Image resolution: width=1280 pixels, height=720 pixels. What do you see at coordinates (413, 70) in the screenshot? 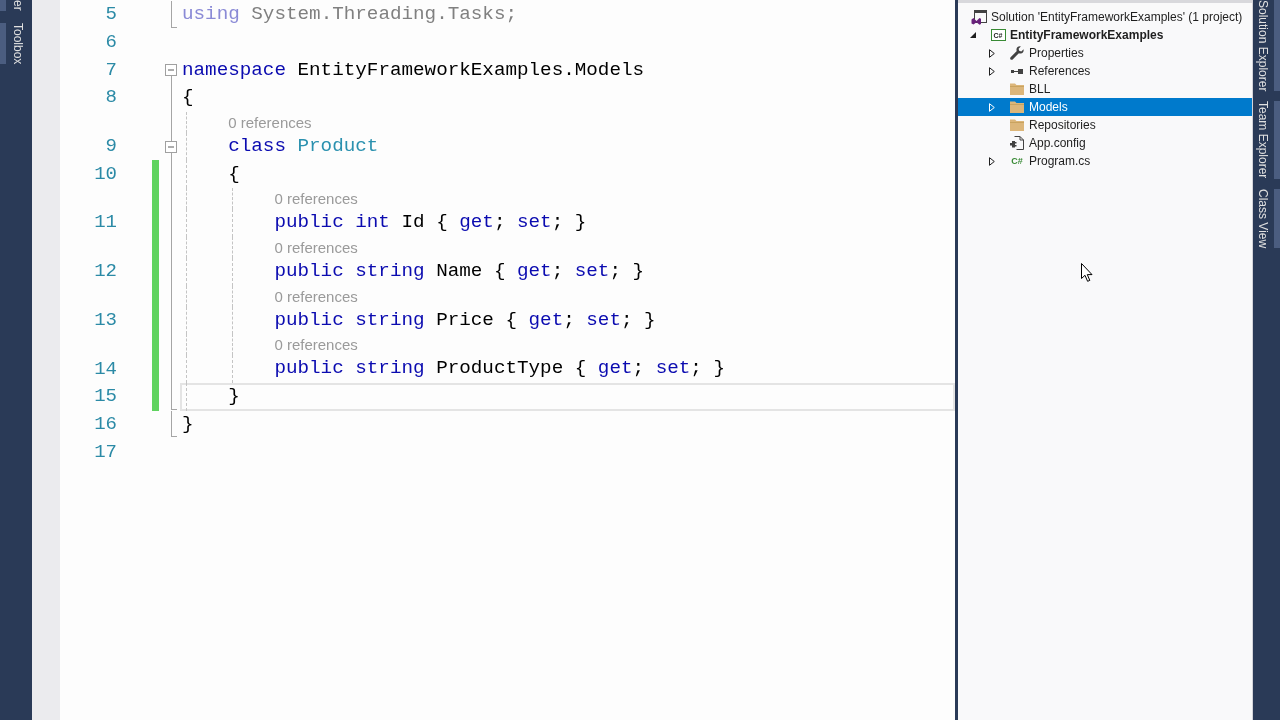
I see `code-line: namespace EntityFrameworkExamples.Models` at bounding box center [413, 70].